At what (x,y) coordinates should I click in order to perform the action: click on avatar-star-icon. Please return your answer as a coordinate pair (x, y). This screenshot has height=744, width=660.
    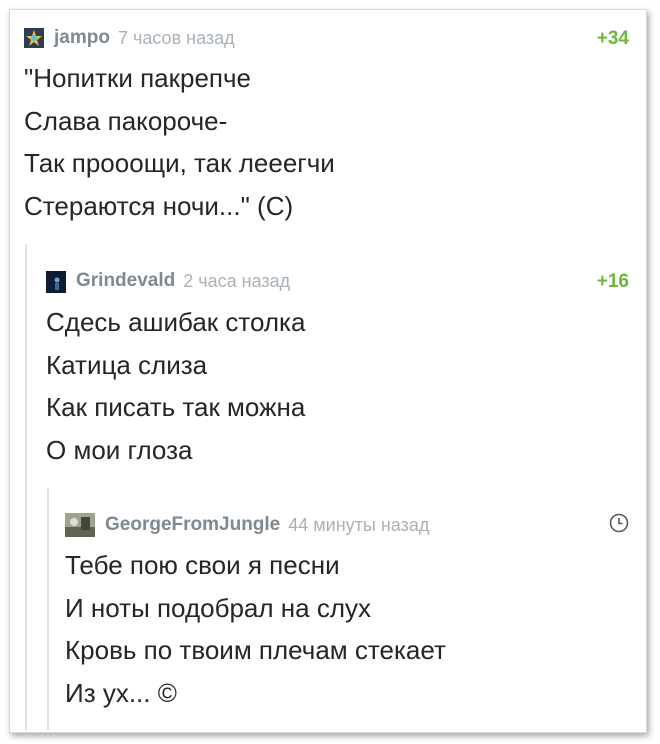
    Looking at the image, I should click on (34, 38).